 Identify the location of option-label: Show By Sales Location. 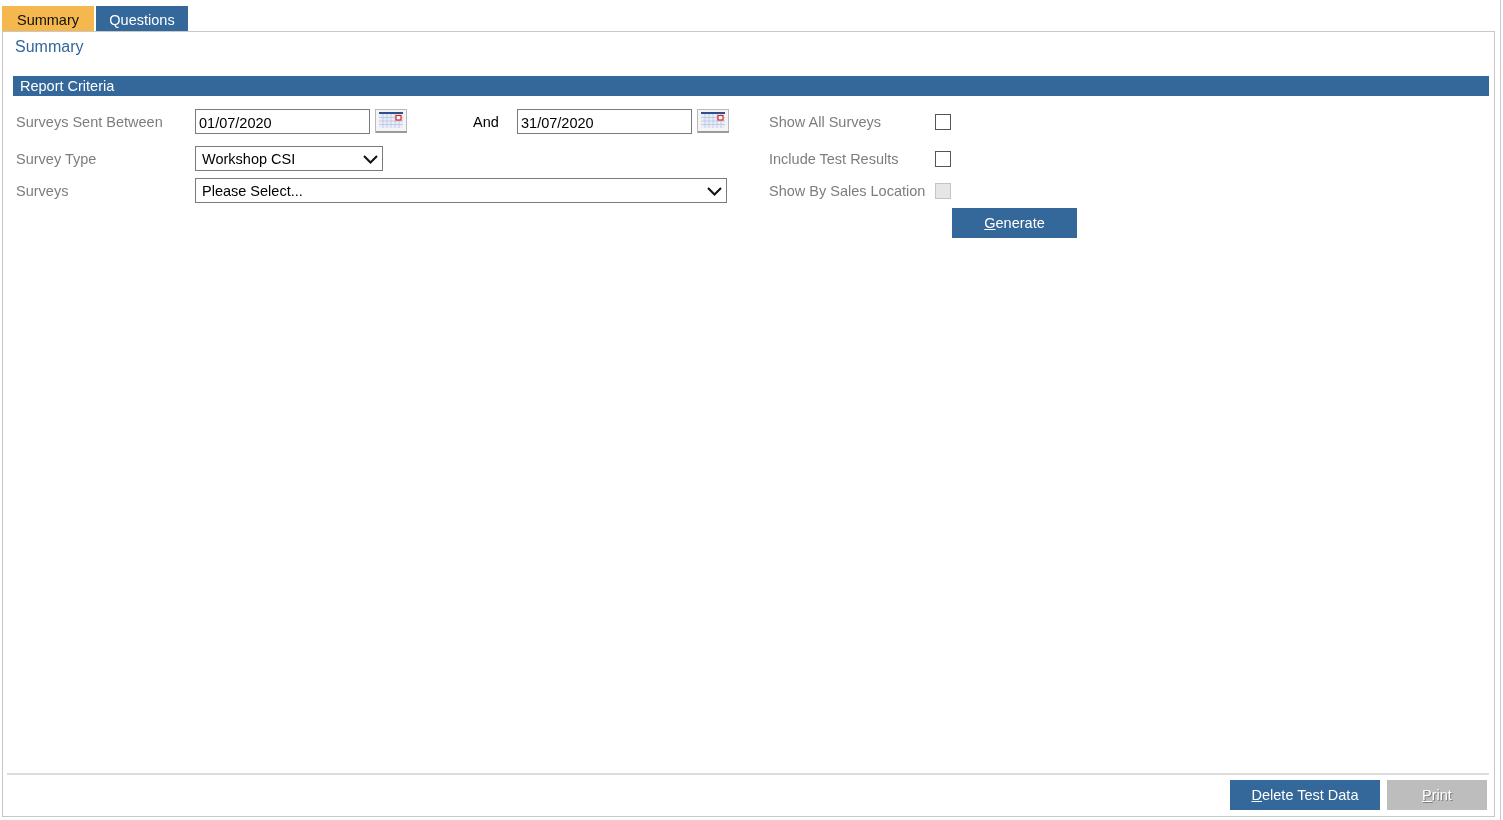
(848, 190).